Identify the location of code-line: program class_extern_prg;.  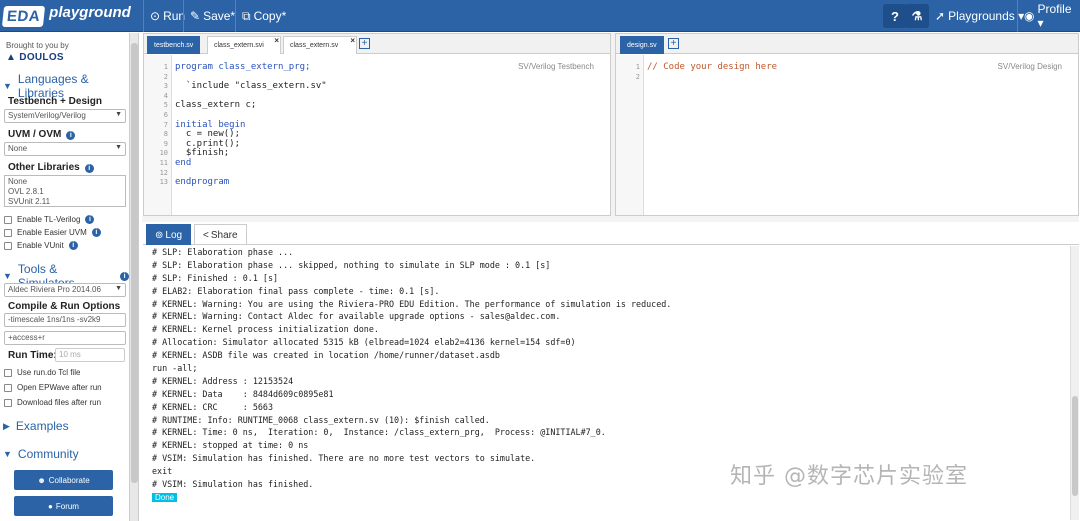
(242, 67).